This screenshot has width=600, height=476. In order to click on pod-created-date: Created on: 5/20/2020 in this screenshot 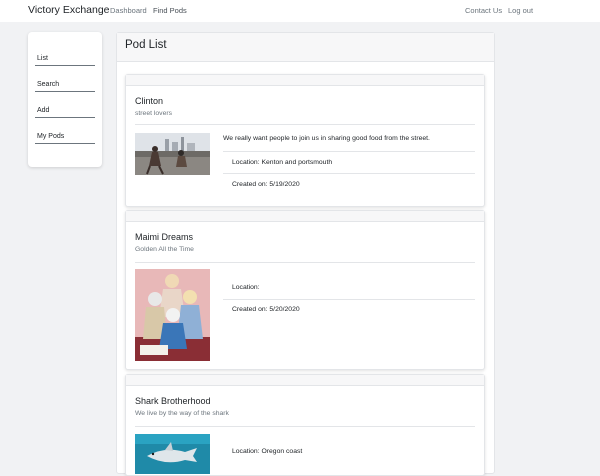, I will do `click(266, 309)`.